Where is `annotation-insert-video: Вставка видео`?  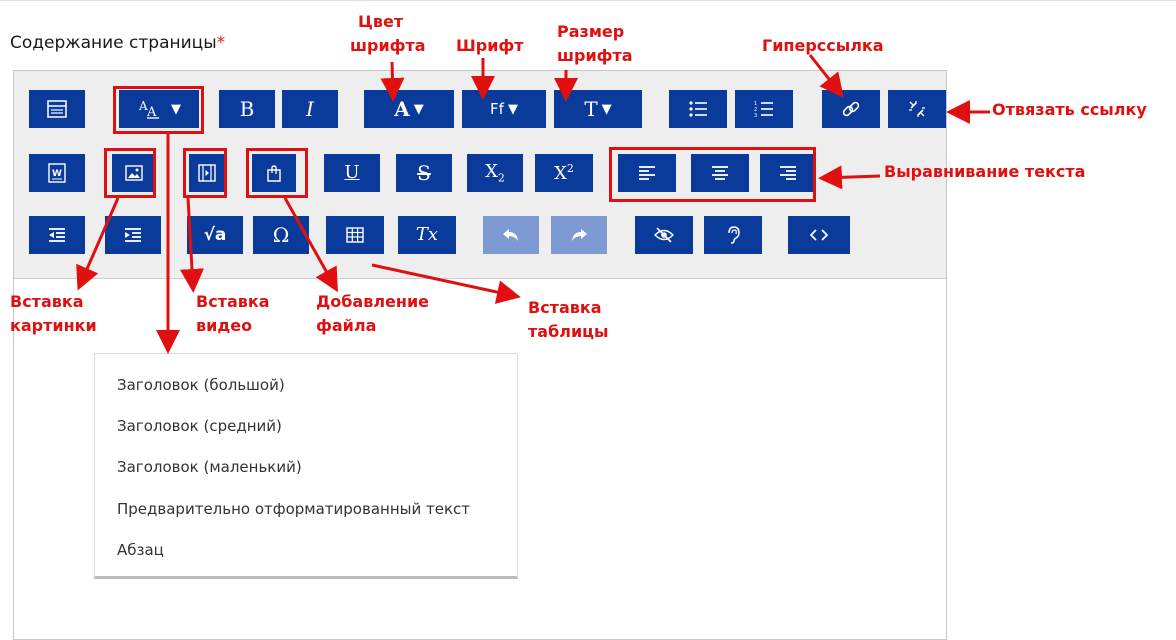 annotation-insert-video: Вставка видео is located at coordinates (233, 314).